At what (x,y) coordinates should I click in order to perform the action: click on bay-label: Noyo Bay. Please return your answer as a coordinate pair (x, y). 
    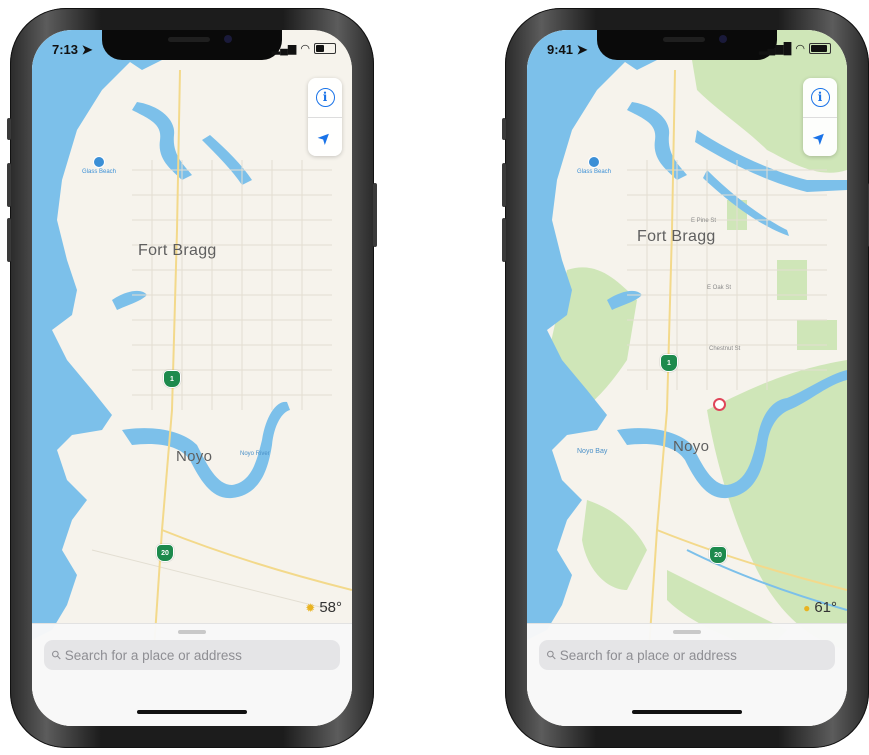
    Looking at the image, I should click on (592, 451).